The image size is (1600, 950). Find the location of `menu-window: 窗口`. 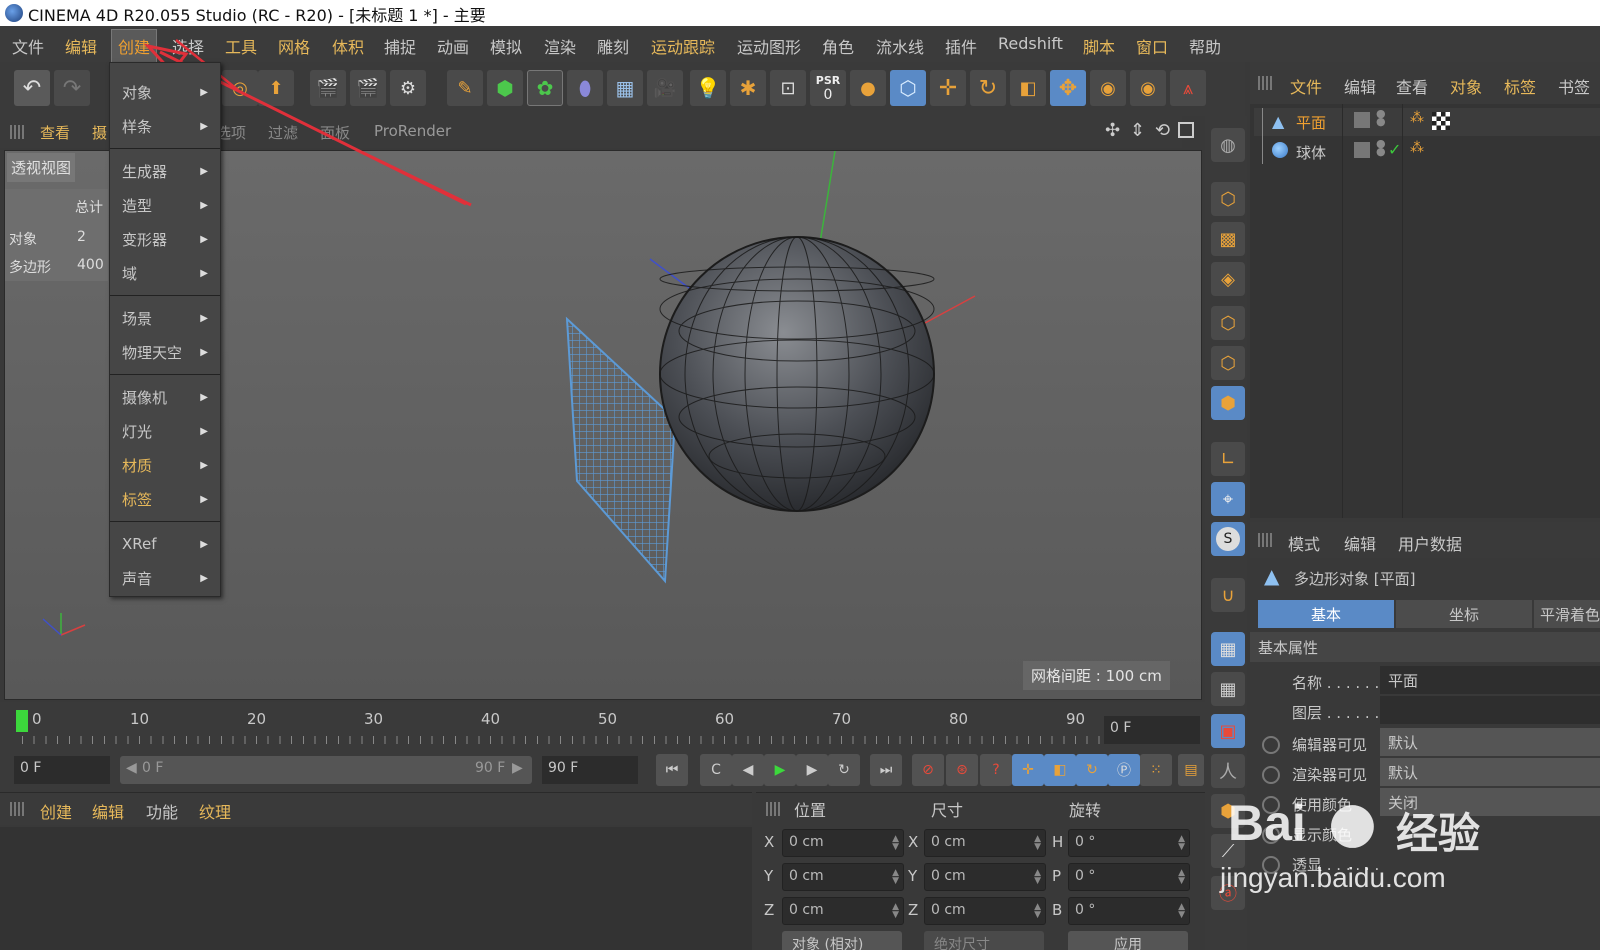

menu-window: 窗口 is located at coordinates (1152, 46).